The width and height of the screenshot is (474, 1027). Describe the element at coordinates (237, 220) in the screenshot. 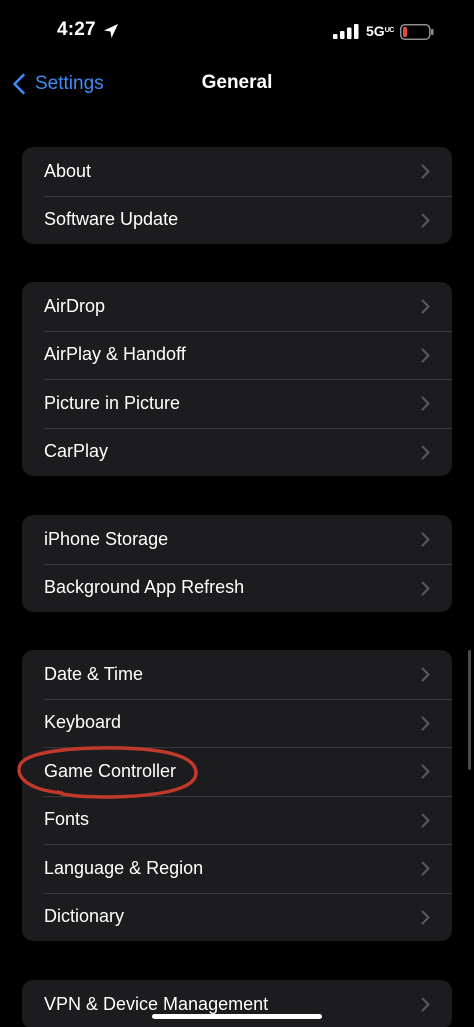

I see `settings-row-software-update: Software Update` at that location.